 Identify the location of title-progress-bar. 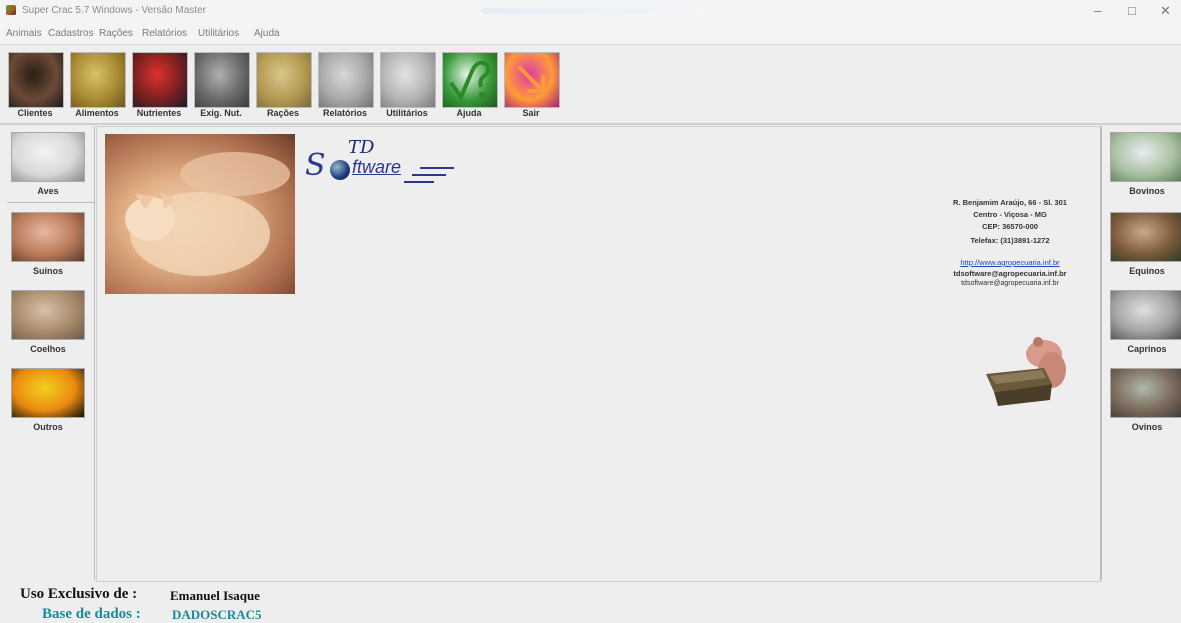
(595, 11).